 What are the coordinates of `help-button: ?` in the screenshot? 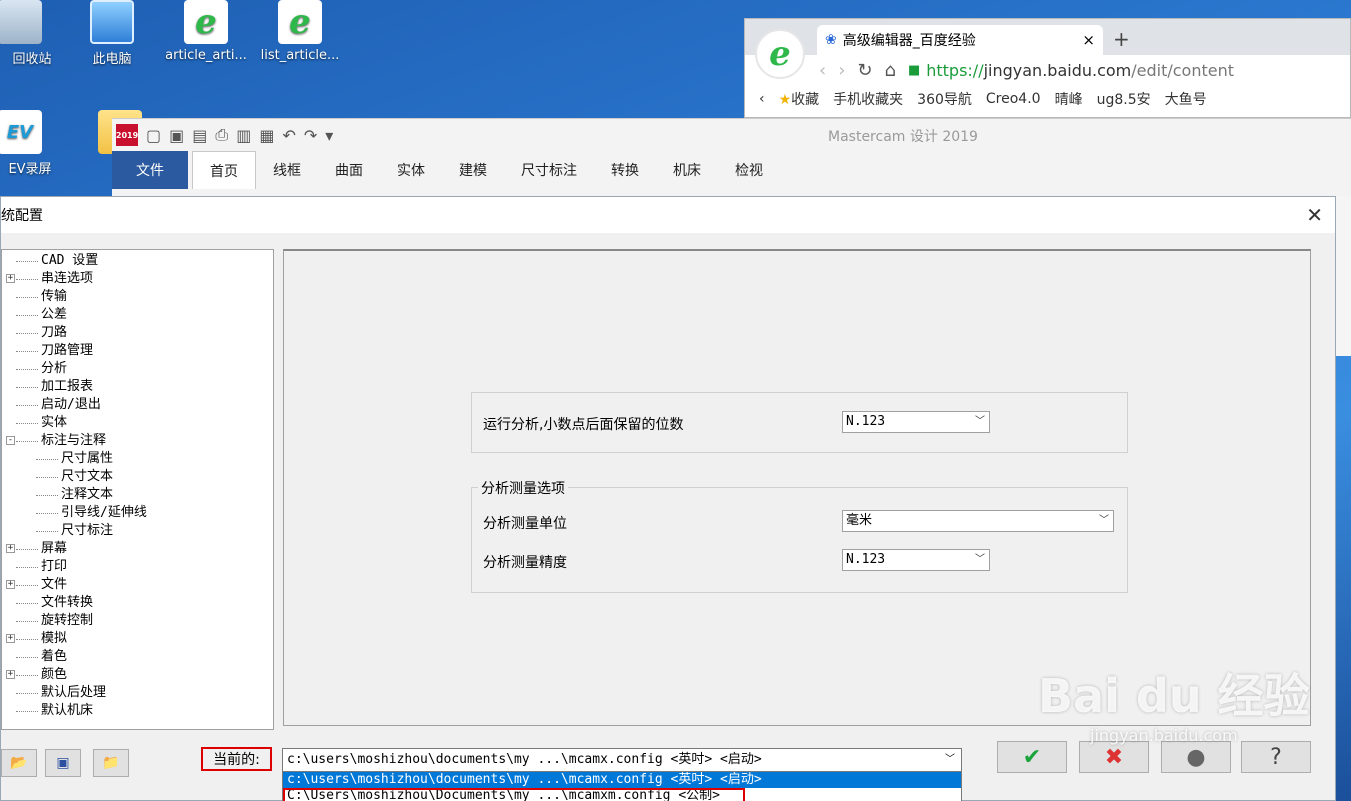 It's located at (1276, 757).